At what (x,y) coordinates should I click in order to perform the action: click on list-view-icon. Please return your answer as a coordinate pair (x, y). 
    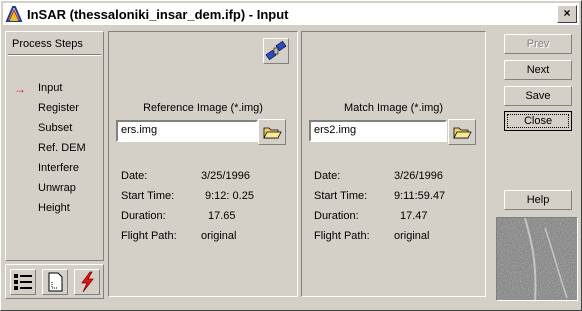
    Looking at the image, I should click on (23, 282).